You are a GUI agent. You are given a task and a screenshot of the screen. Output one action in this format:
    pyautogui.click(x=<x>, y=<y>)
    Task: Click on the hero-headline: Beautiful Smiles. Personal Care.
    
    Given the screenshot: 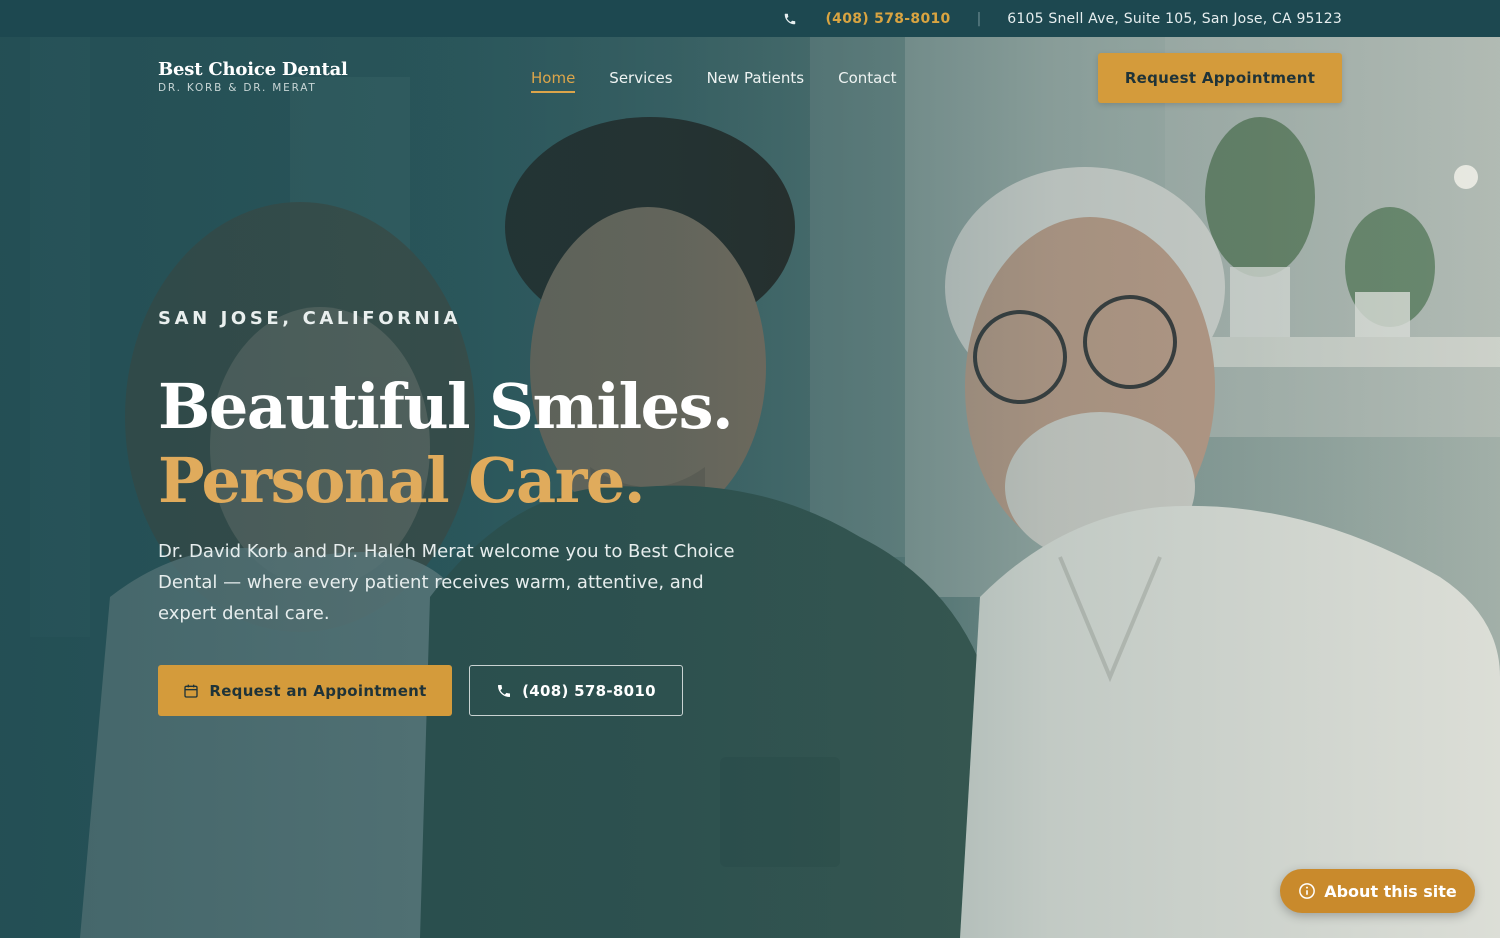 What is the action you would take?
    pyautogui.click(x=446, y=444)
    